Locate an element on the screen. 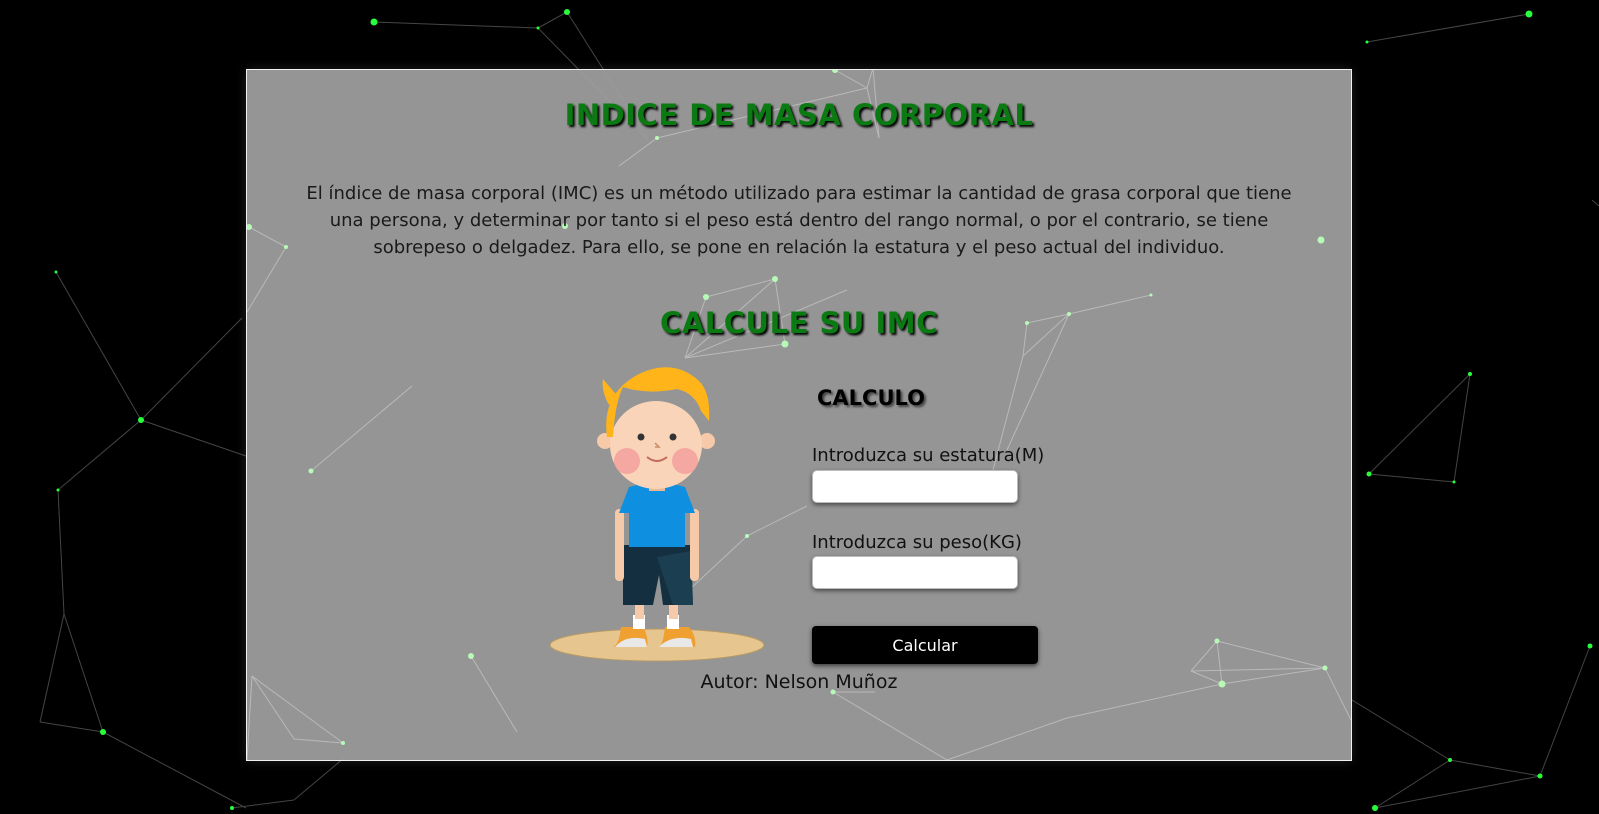  weight-label: Introduzca su peso(KG) is located at coordinates (917, 542).